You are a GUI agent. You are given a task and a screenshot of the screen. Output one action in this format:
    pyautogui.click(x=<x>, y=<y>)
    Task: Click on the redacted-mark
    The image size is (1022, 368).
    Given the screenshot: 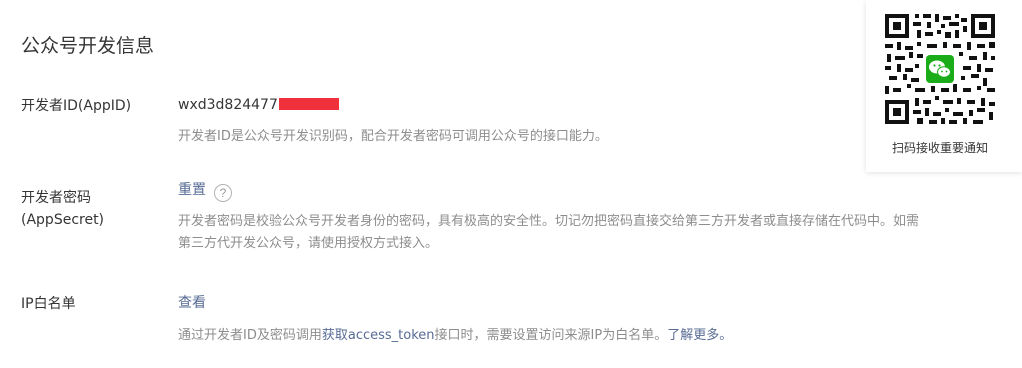 What is the action you would take?
    pyautogui.click(x=308, y=104)
    